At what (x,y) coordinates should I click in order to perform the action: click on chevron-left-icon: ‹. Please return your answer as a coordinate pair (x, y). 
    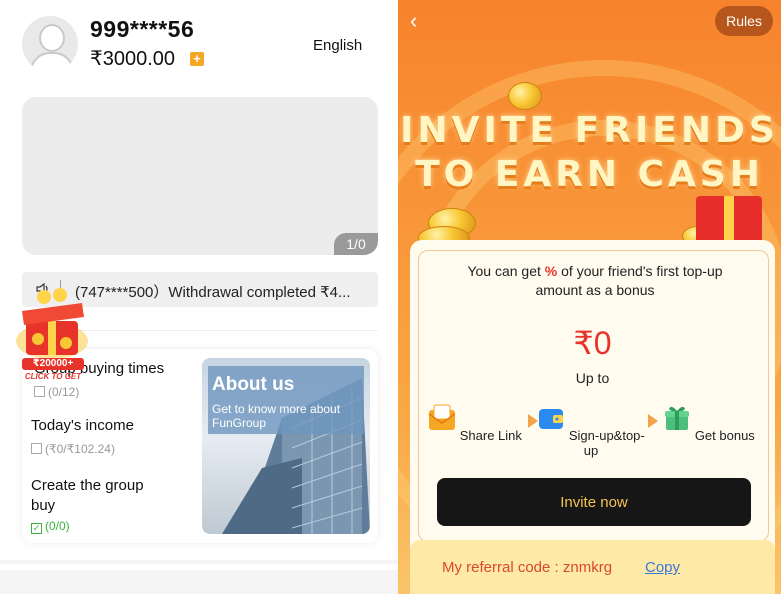
    Looking at the image, I should click on (413, 21).